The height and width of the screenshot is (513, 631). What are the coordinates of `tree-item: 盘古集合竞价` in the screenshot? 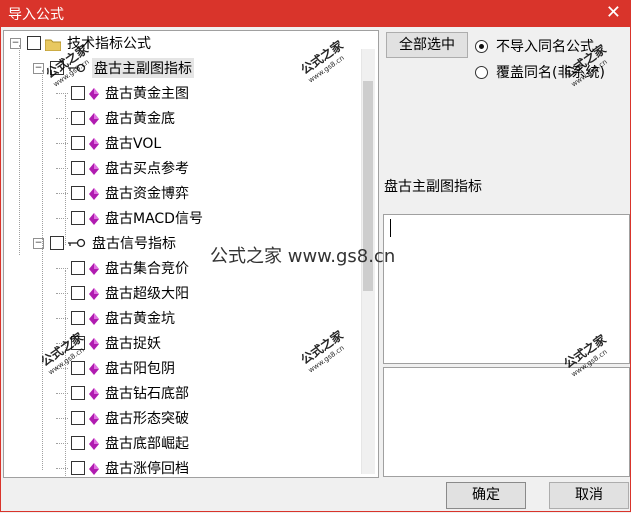 It's located at (122, 268).